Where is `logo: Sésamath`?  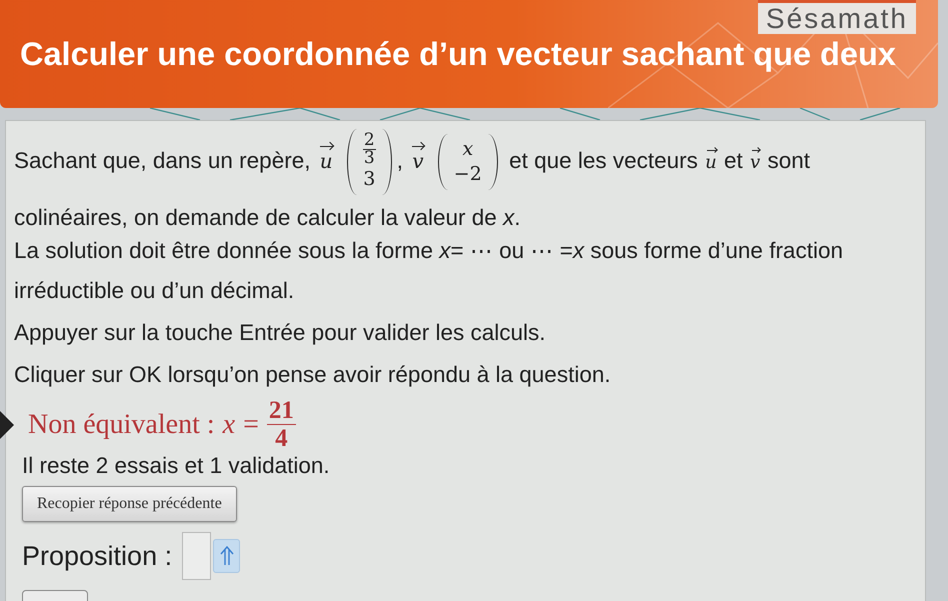
logo: Sésamath is located at coordinates (837, 17).